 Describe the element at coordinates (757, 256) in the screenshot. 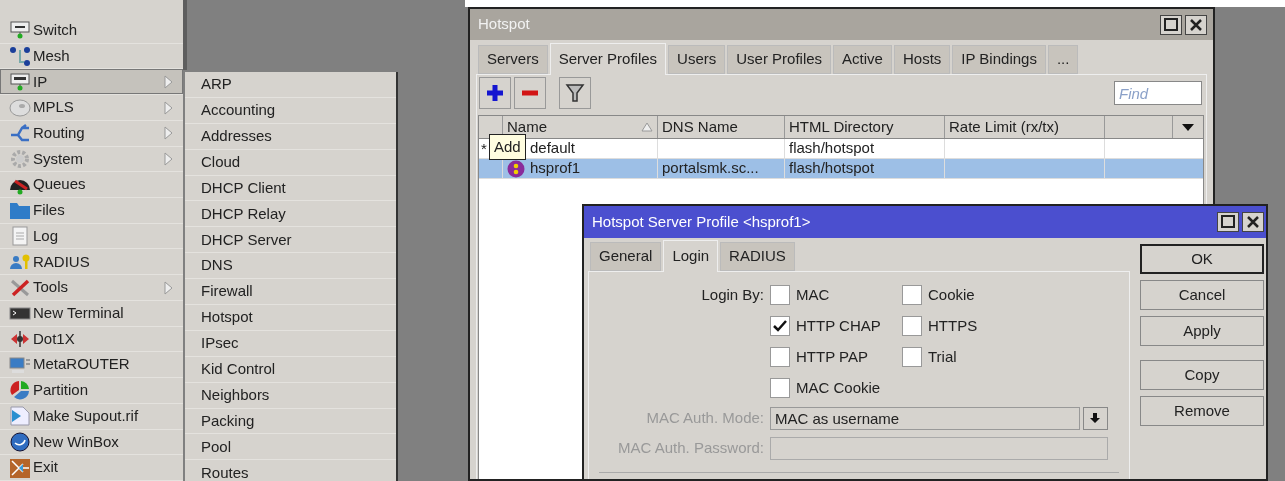

I see `tab: RADIUS` at that location.